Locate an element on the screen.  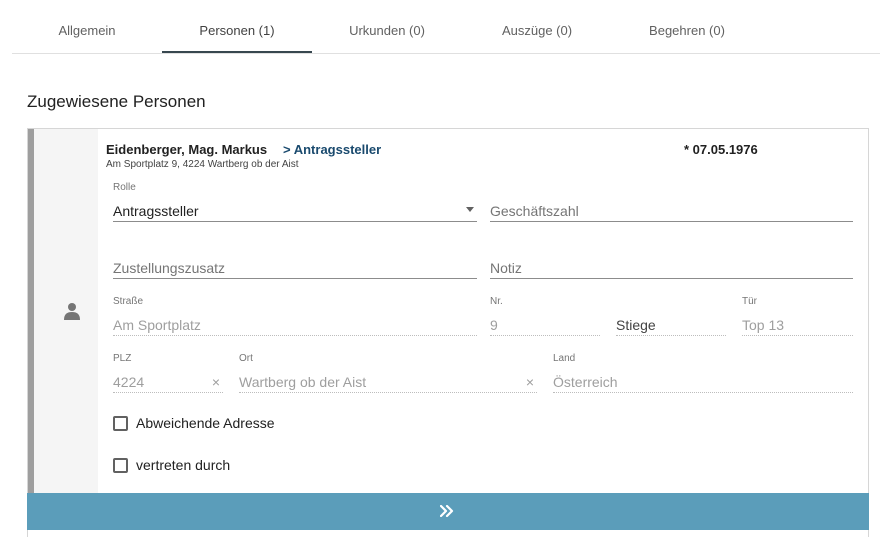
nr-label: Nr. is located at coordinates (496, 301).